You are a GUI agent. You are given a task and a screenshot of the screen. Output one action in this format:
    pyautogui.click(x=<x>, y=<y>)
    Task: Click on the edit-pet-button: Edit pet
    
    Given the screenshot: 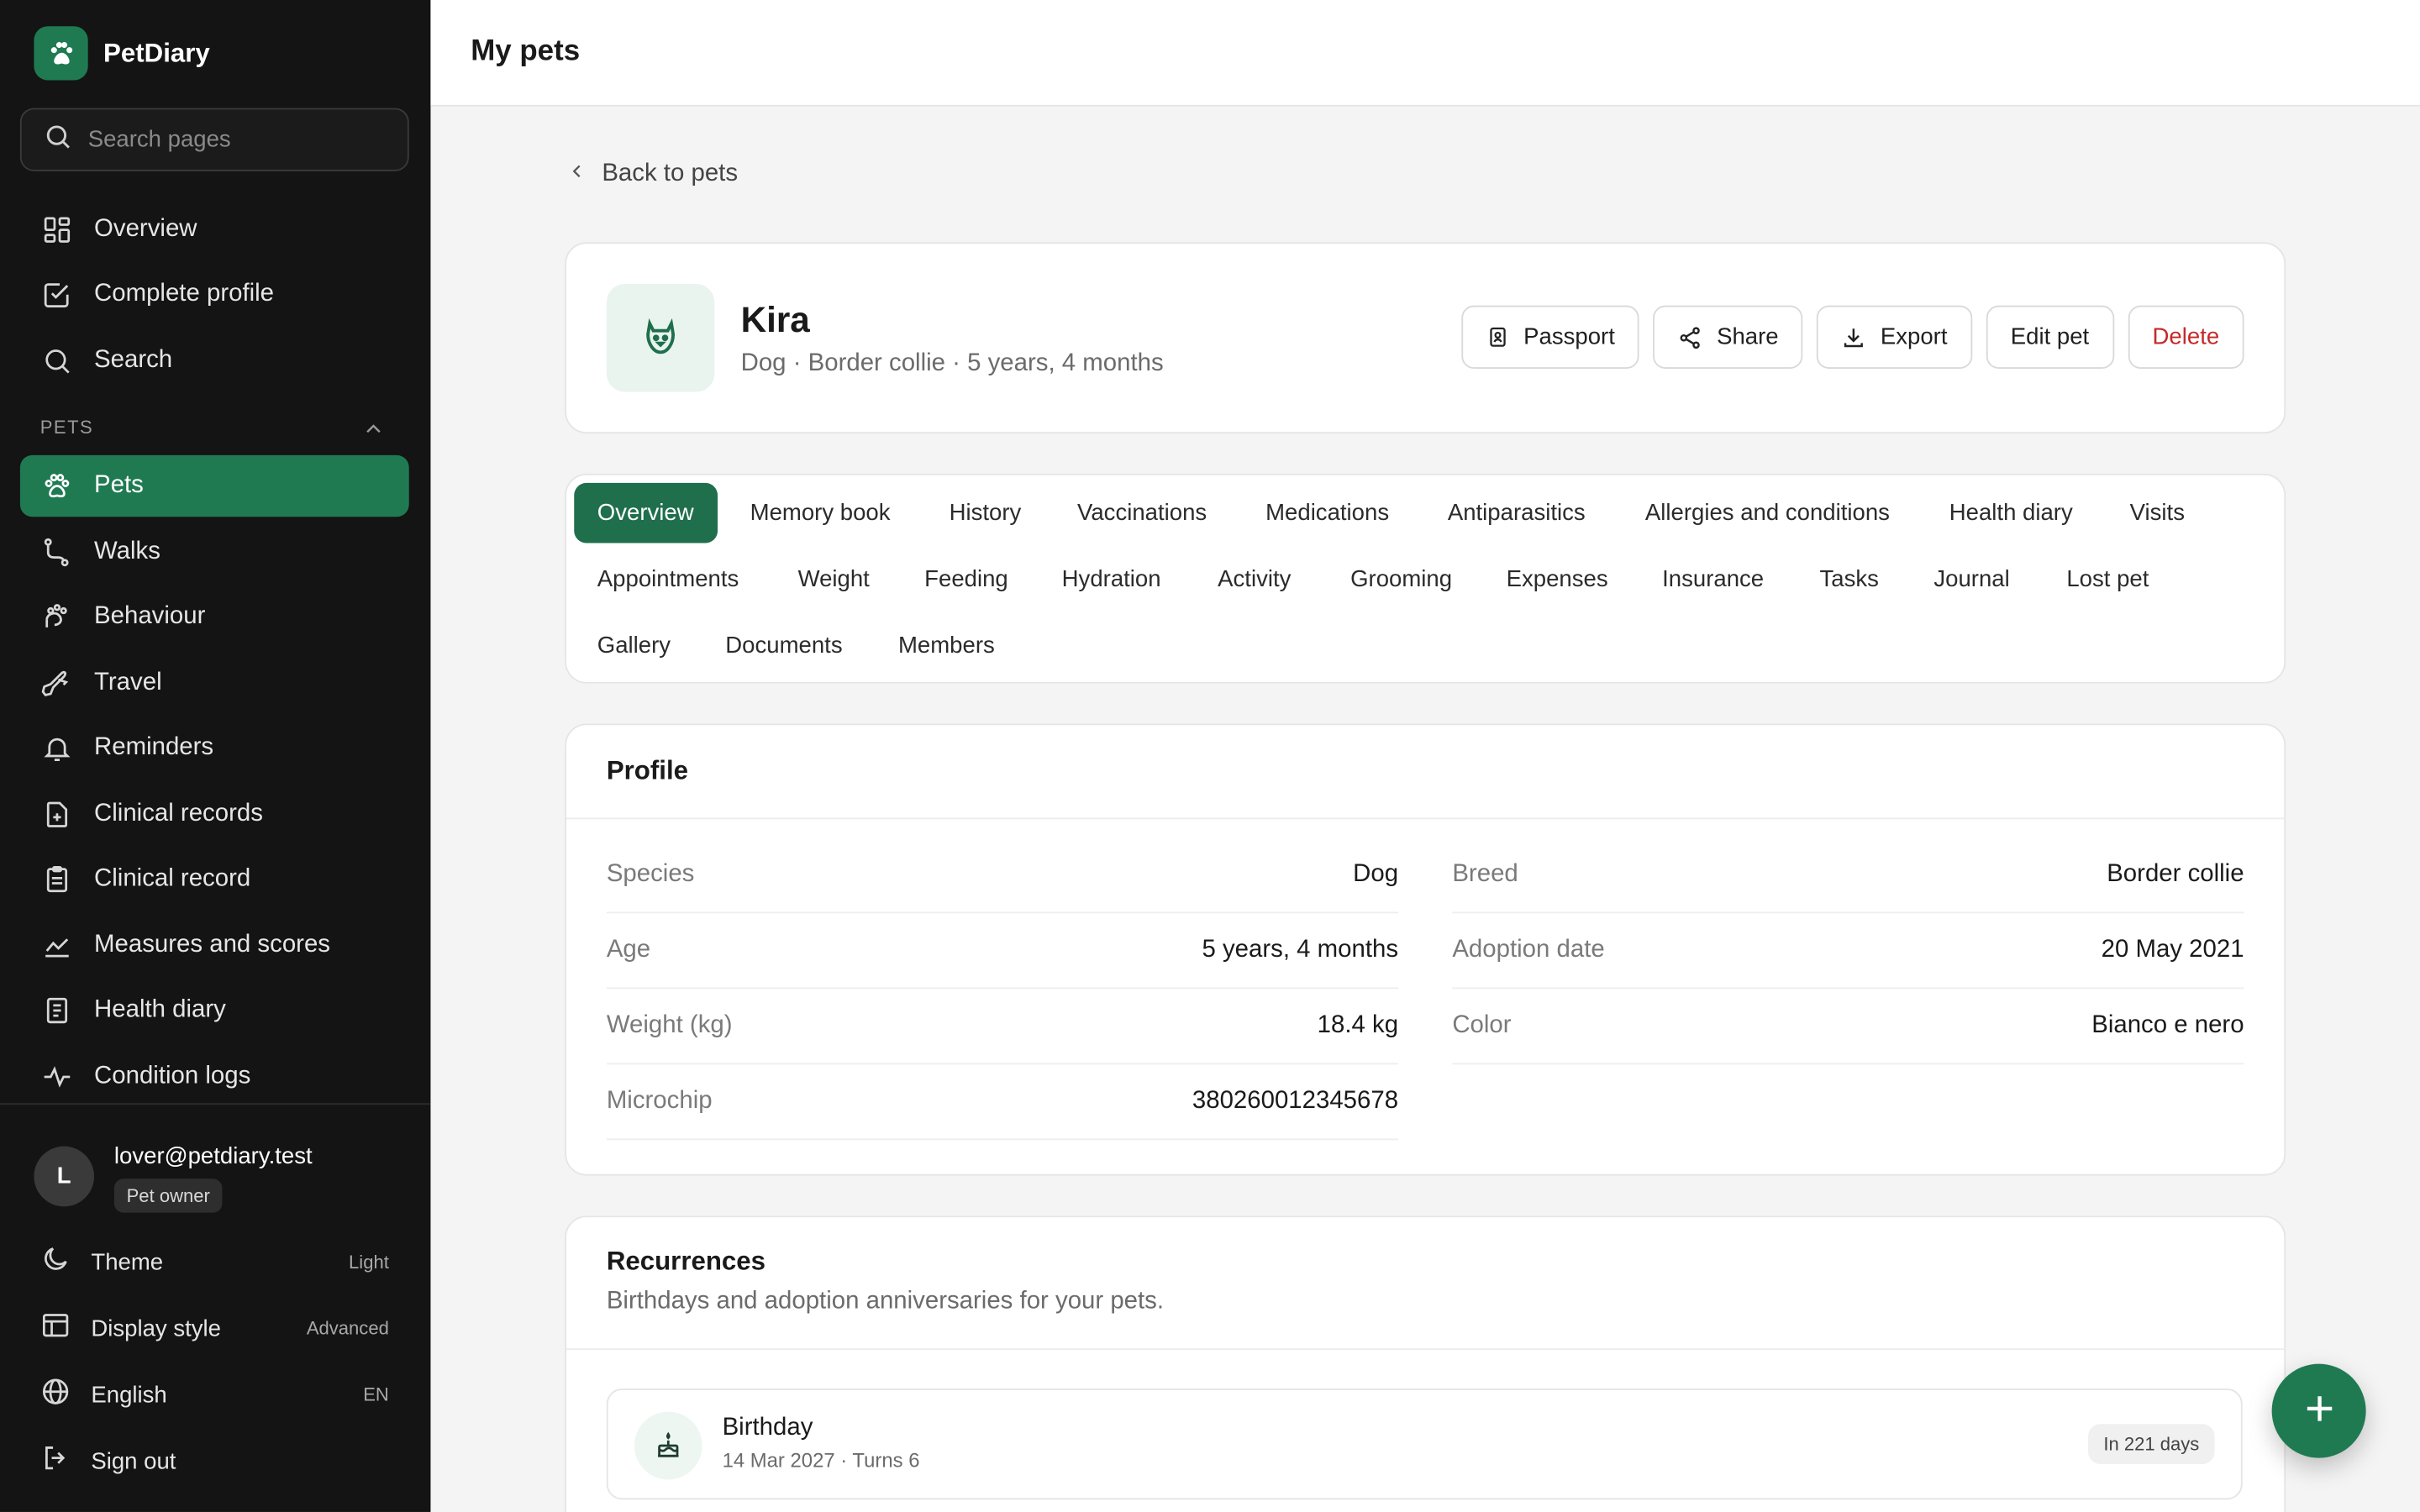 What is the action you would take?
    pyautogui.click(x=2050, y=337)
    